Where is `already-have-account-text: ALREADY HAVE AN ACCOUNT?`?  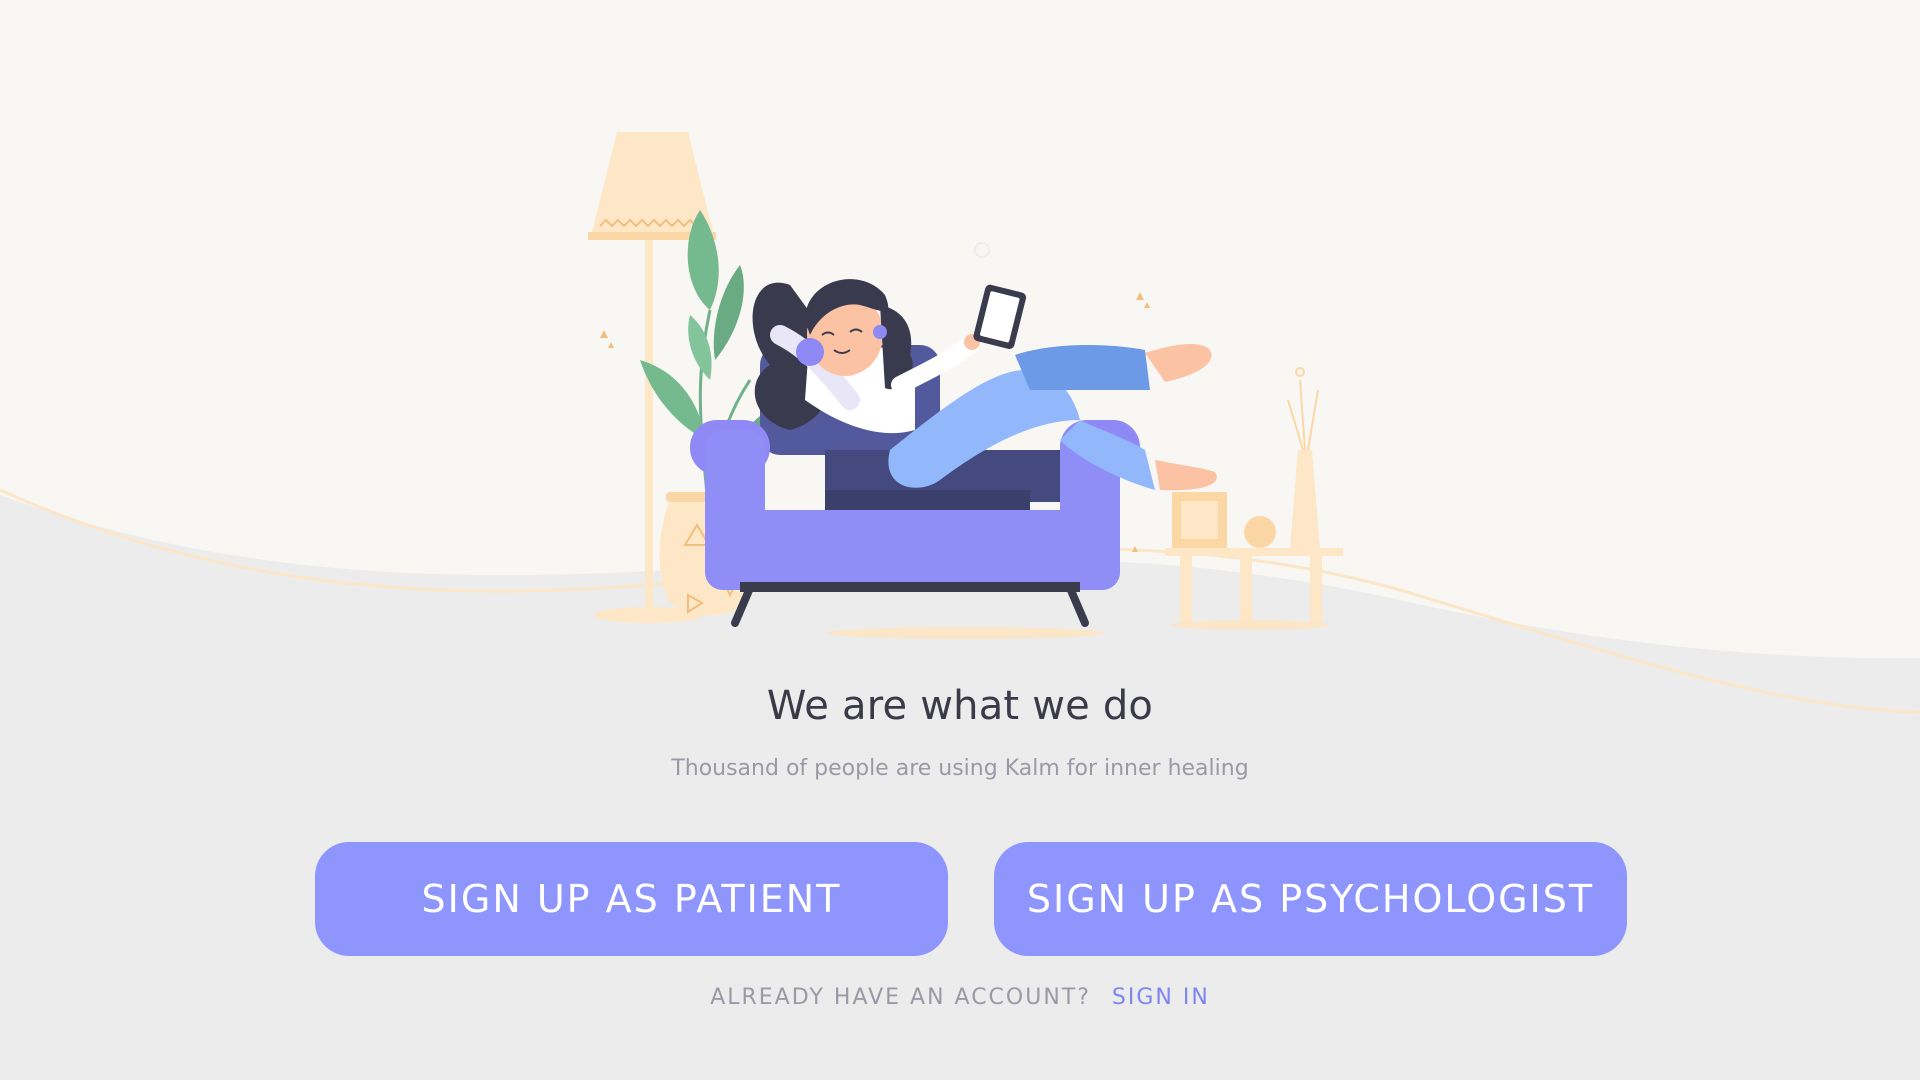 already-have-account-text: ALREADY HAVE AN ACCOUNT? is located at coordinates (900, 997).